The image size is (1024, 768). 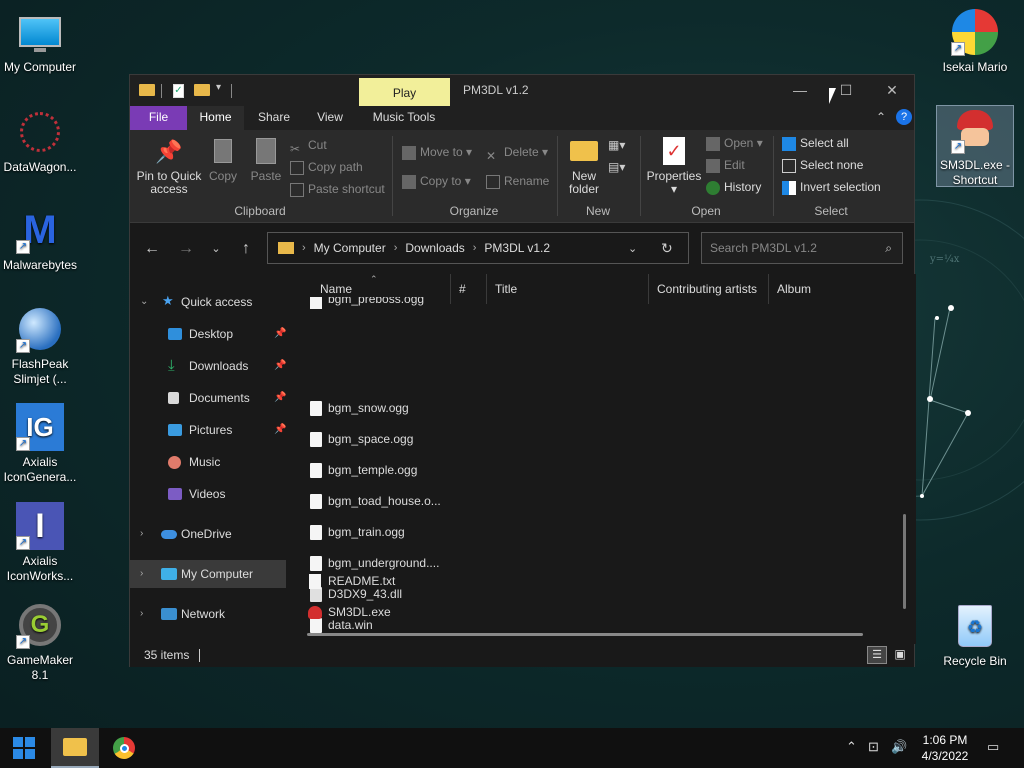 I want to click on gamemaker-icon: G ↗, so click(x=40, y=625).